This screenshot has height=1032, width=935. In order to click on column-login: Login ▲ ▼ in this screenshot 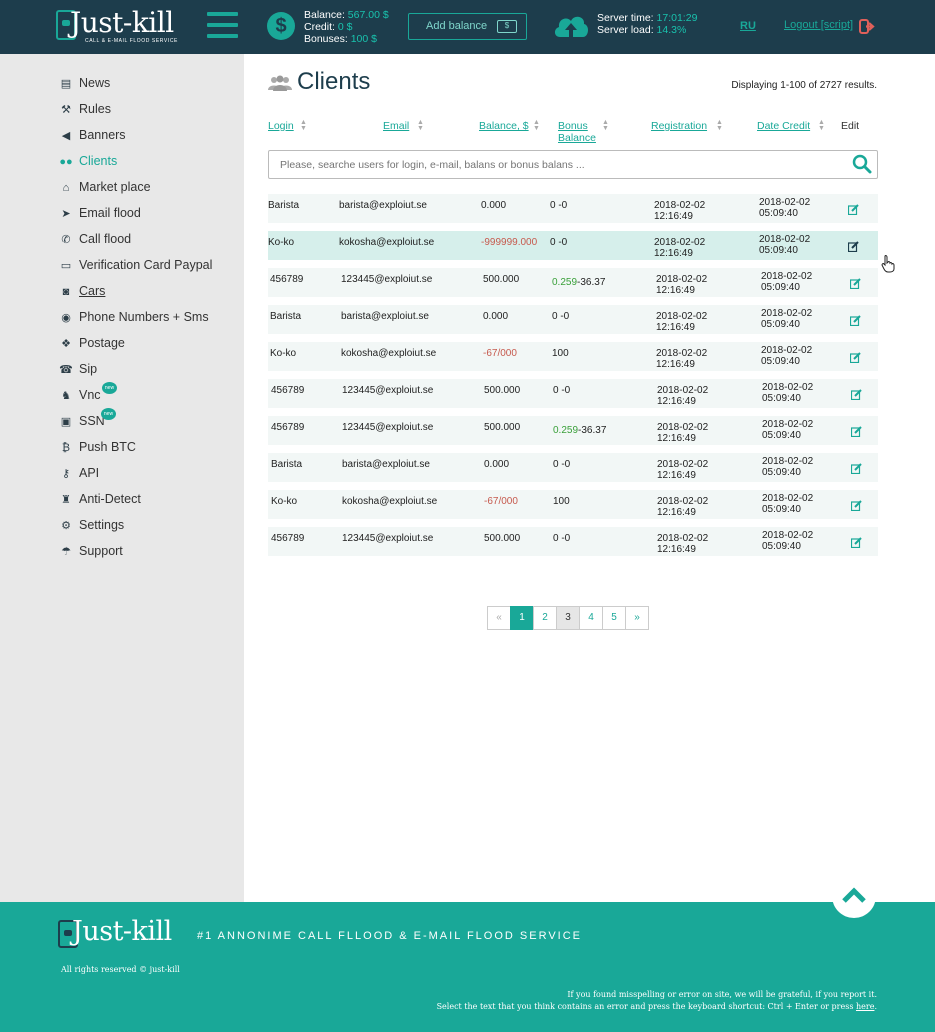, I will do `click(287, 125)`.